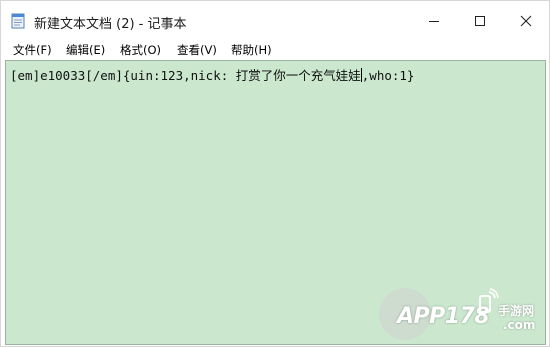 This screenshot has height=347, width=550. I want to click on minimize-icon, so click(434, 21).